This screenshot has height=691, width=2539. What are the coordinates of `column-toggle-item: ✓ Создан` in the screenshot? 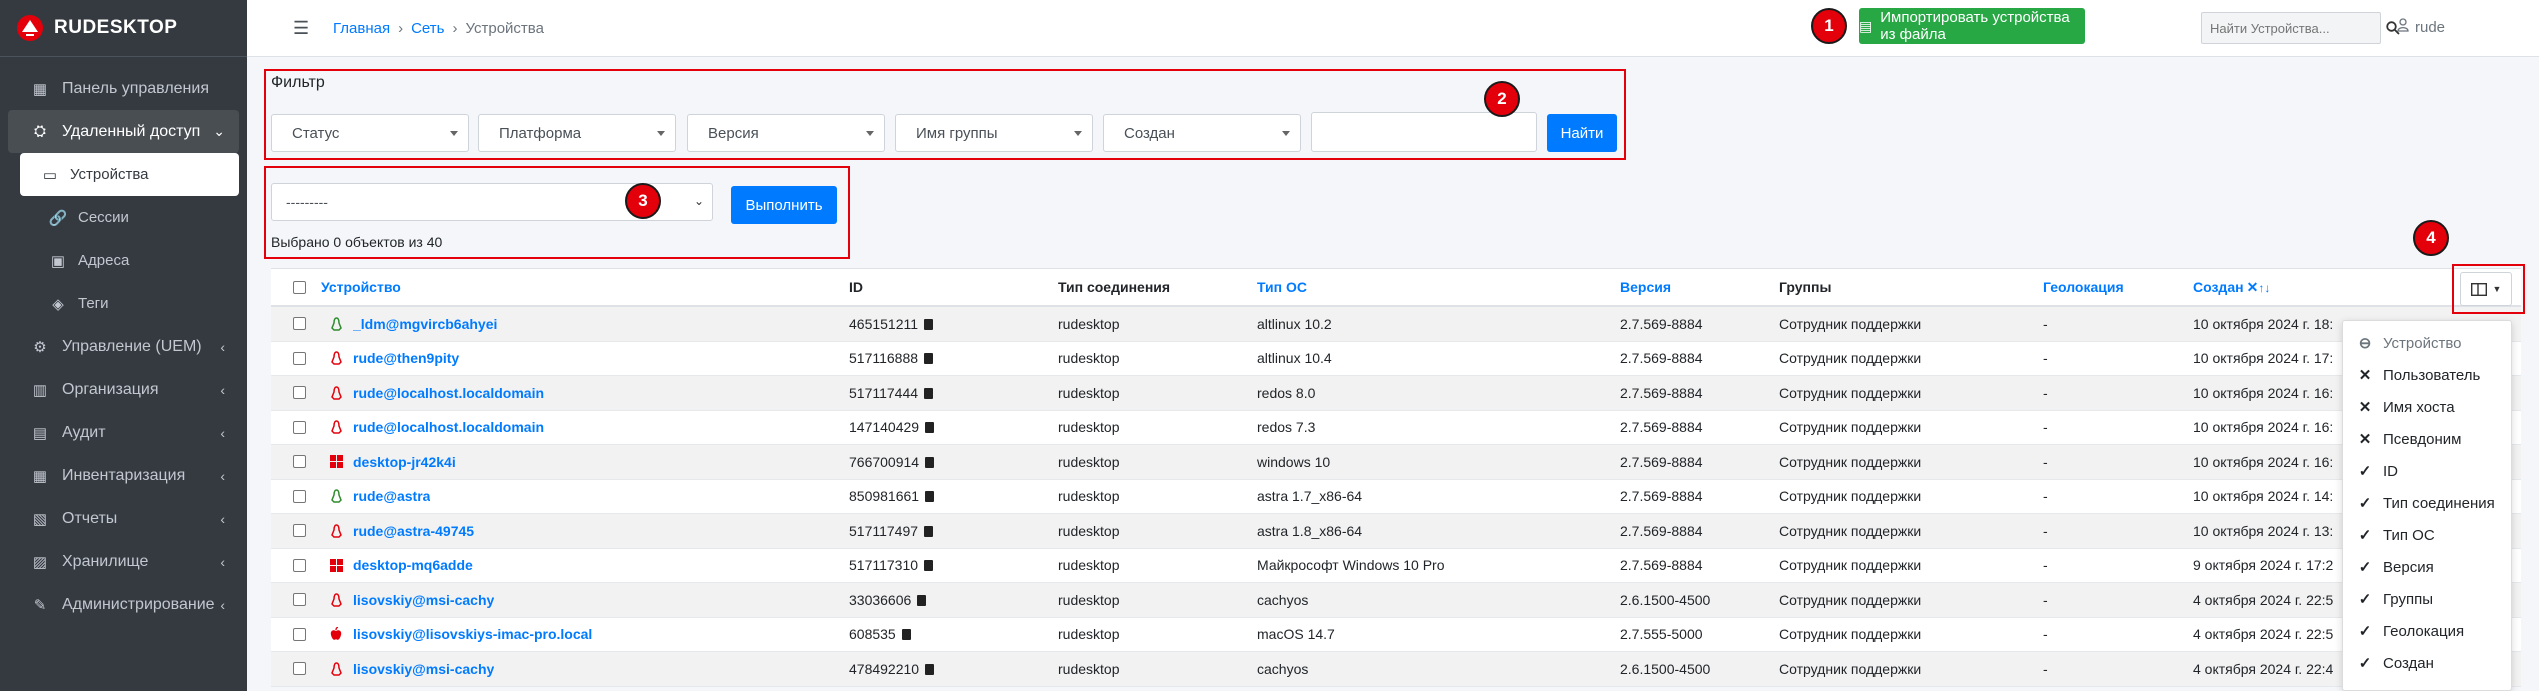 It's located at (2427, 663).